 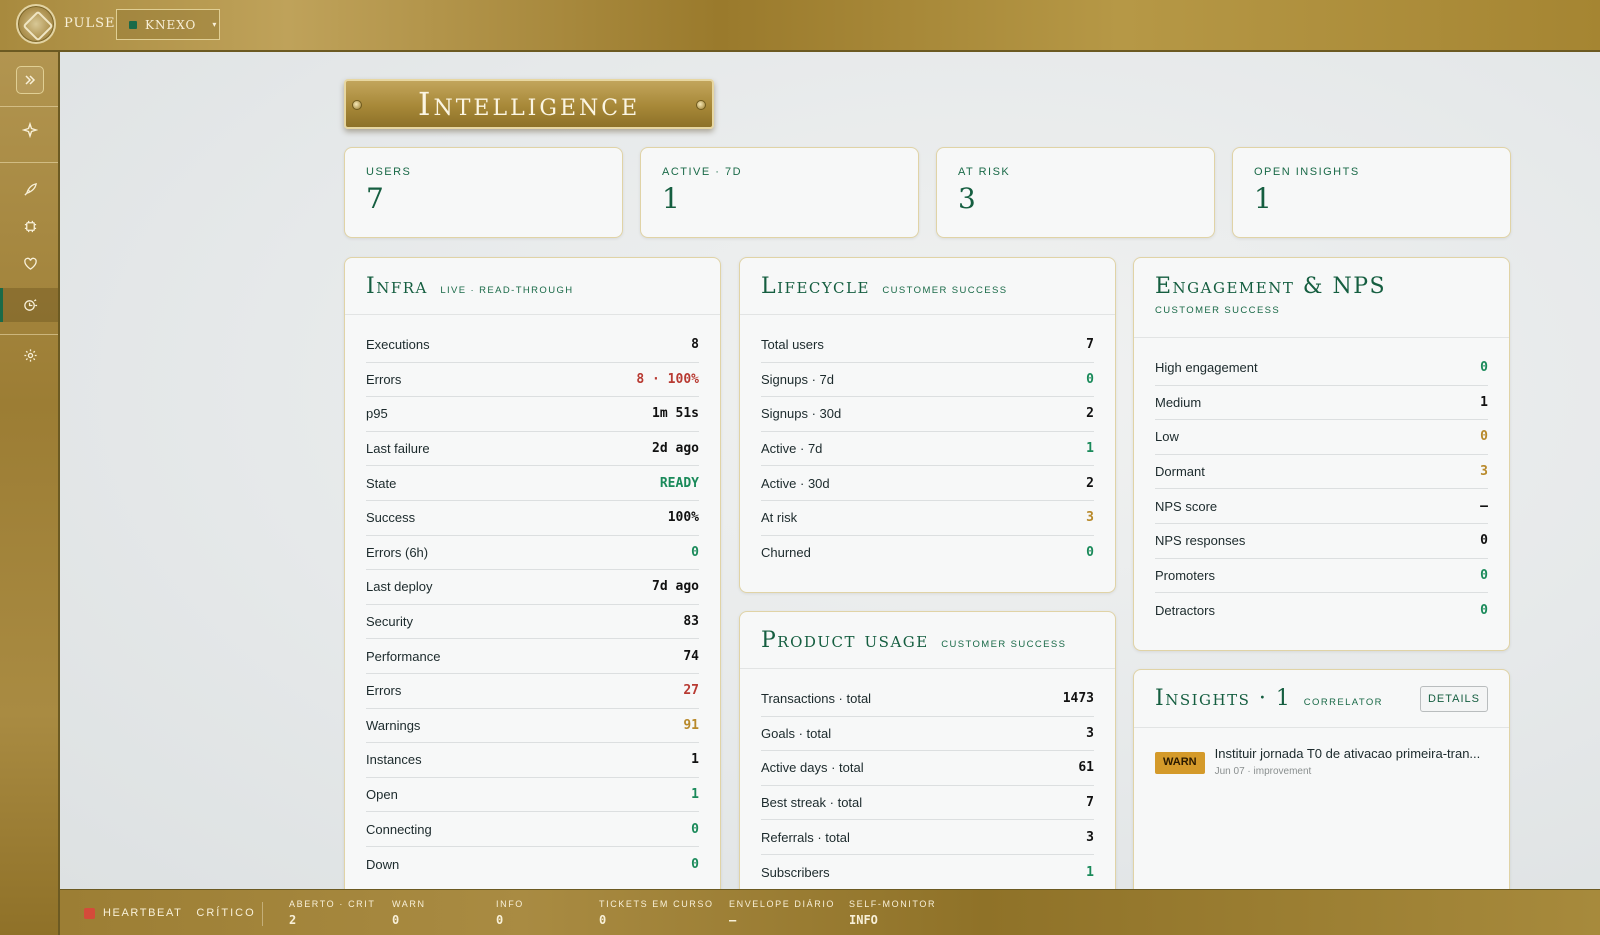 What do you see at coordinates (1321, 403) in the screenshot?
I see `list-item: Medium 1` at bounding box center [1321, 403].